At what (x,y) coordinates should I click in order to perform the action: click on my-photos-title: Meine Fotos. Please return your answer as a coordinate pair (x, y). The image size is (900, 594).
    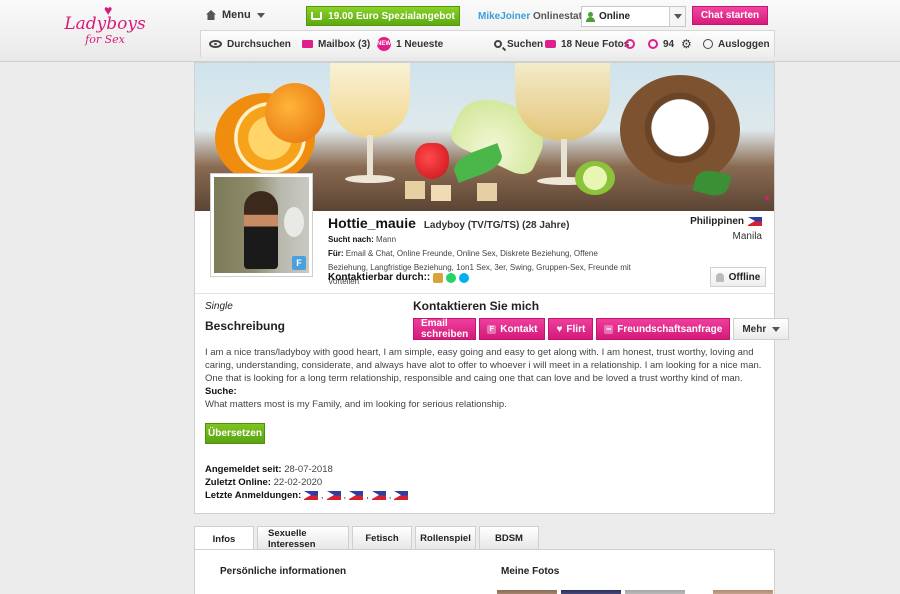
    Looking at the image, I should click on (530, 571).